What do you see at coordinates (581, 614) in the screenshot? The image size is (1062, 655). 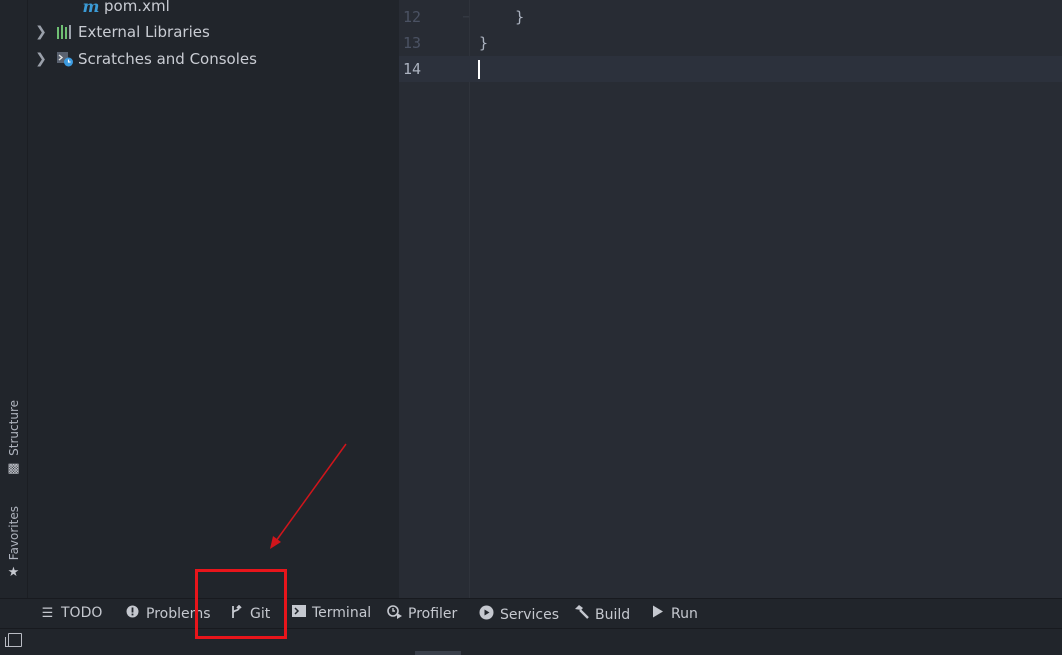 I see `hammer-icon` at bounding box center [581, 614].